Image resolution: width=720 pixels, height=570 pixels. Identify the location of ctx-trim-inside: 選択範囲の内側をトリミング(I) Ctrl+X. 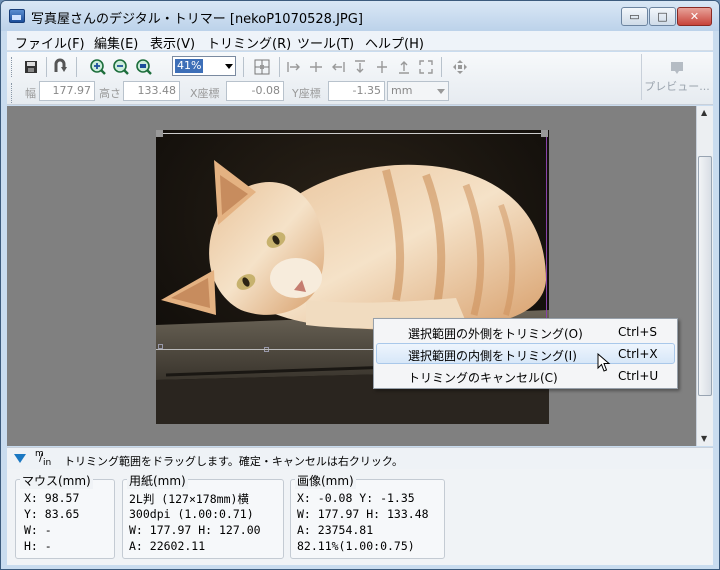
(525, 353).